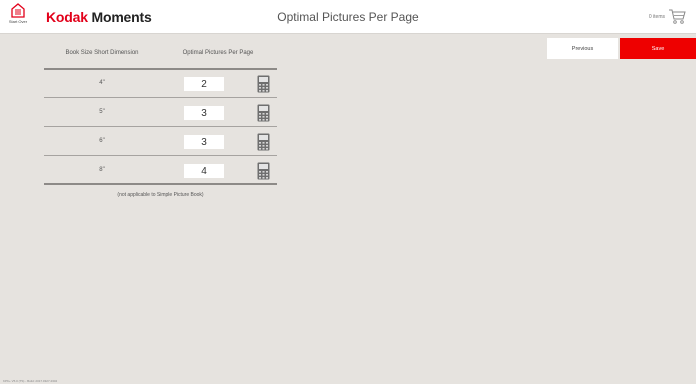 The height and width of the screenshot is (384, 696). I want to click on page-title: Optimal Pictures Per Page, so click(348, 17).